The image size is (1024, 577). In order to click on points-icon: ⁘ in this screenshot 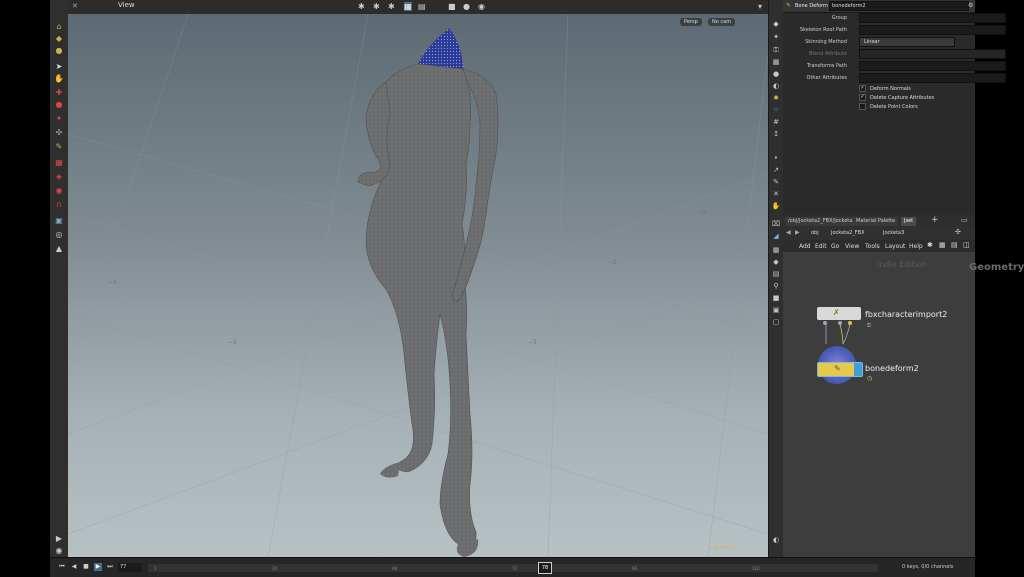, I will do `click(776, 110)`.